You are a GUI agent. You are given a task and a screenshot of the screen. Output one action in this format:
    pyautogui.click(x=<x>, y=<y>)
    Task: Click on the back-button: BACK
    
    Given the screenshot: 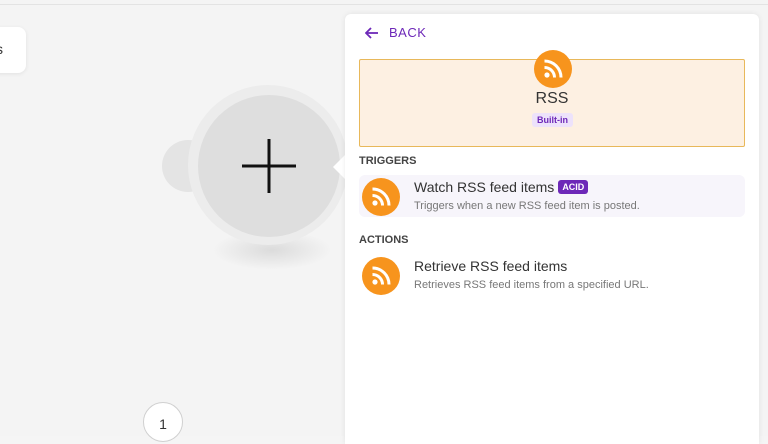 What is the action you would take?
    pyautogui.click(x=395, y=32)
    